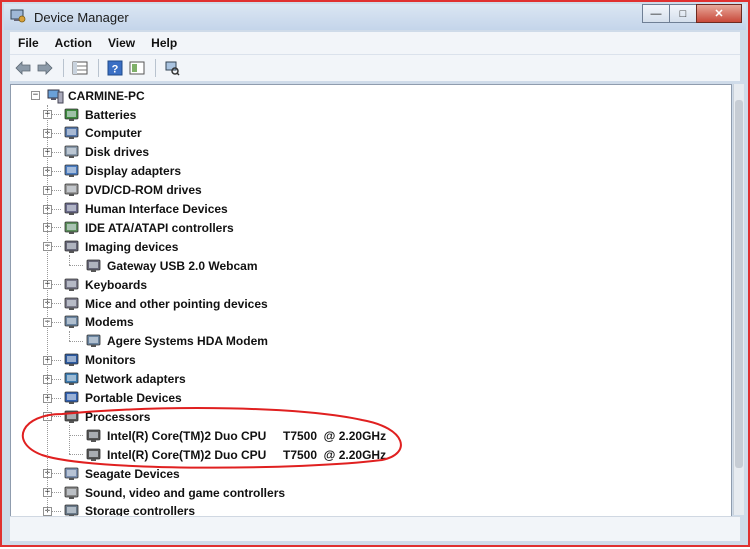 Image resolution: width=750 pixels, height=549 pixels. What do you see at coordinates (132, 246) in the screenshot?
I see `category-label: Imaging devices` at bounding box center [132, 246].